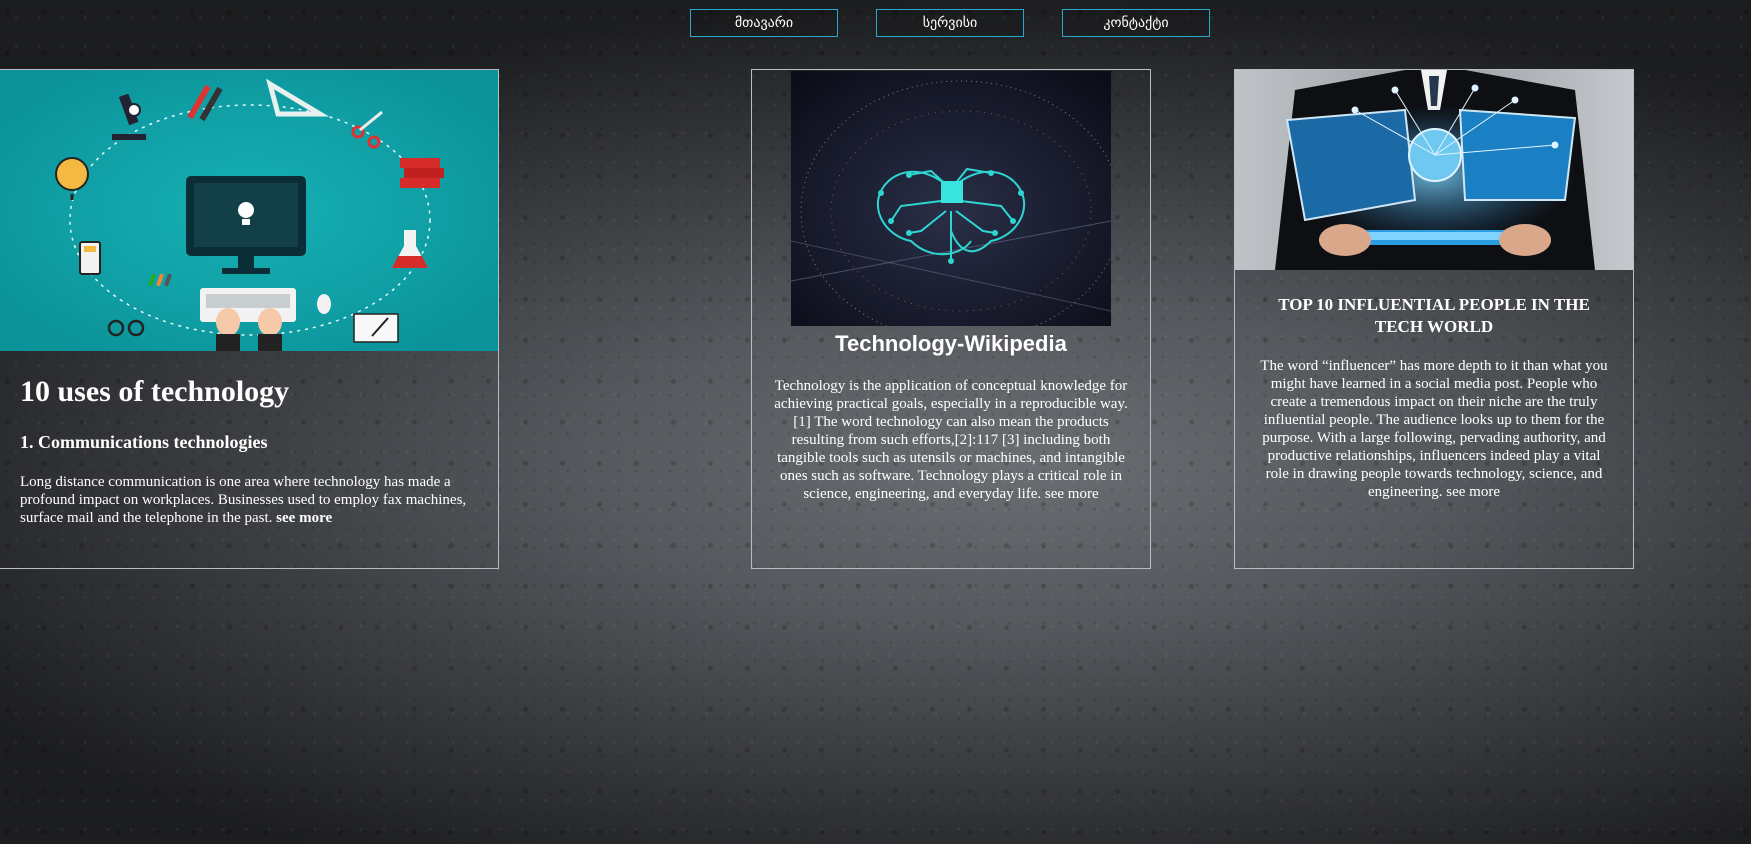  I want to click on hands-holding-tablet-network-image, so click(1434, 170).